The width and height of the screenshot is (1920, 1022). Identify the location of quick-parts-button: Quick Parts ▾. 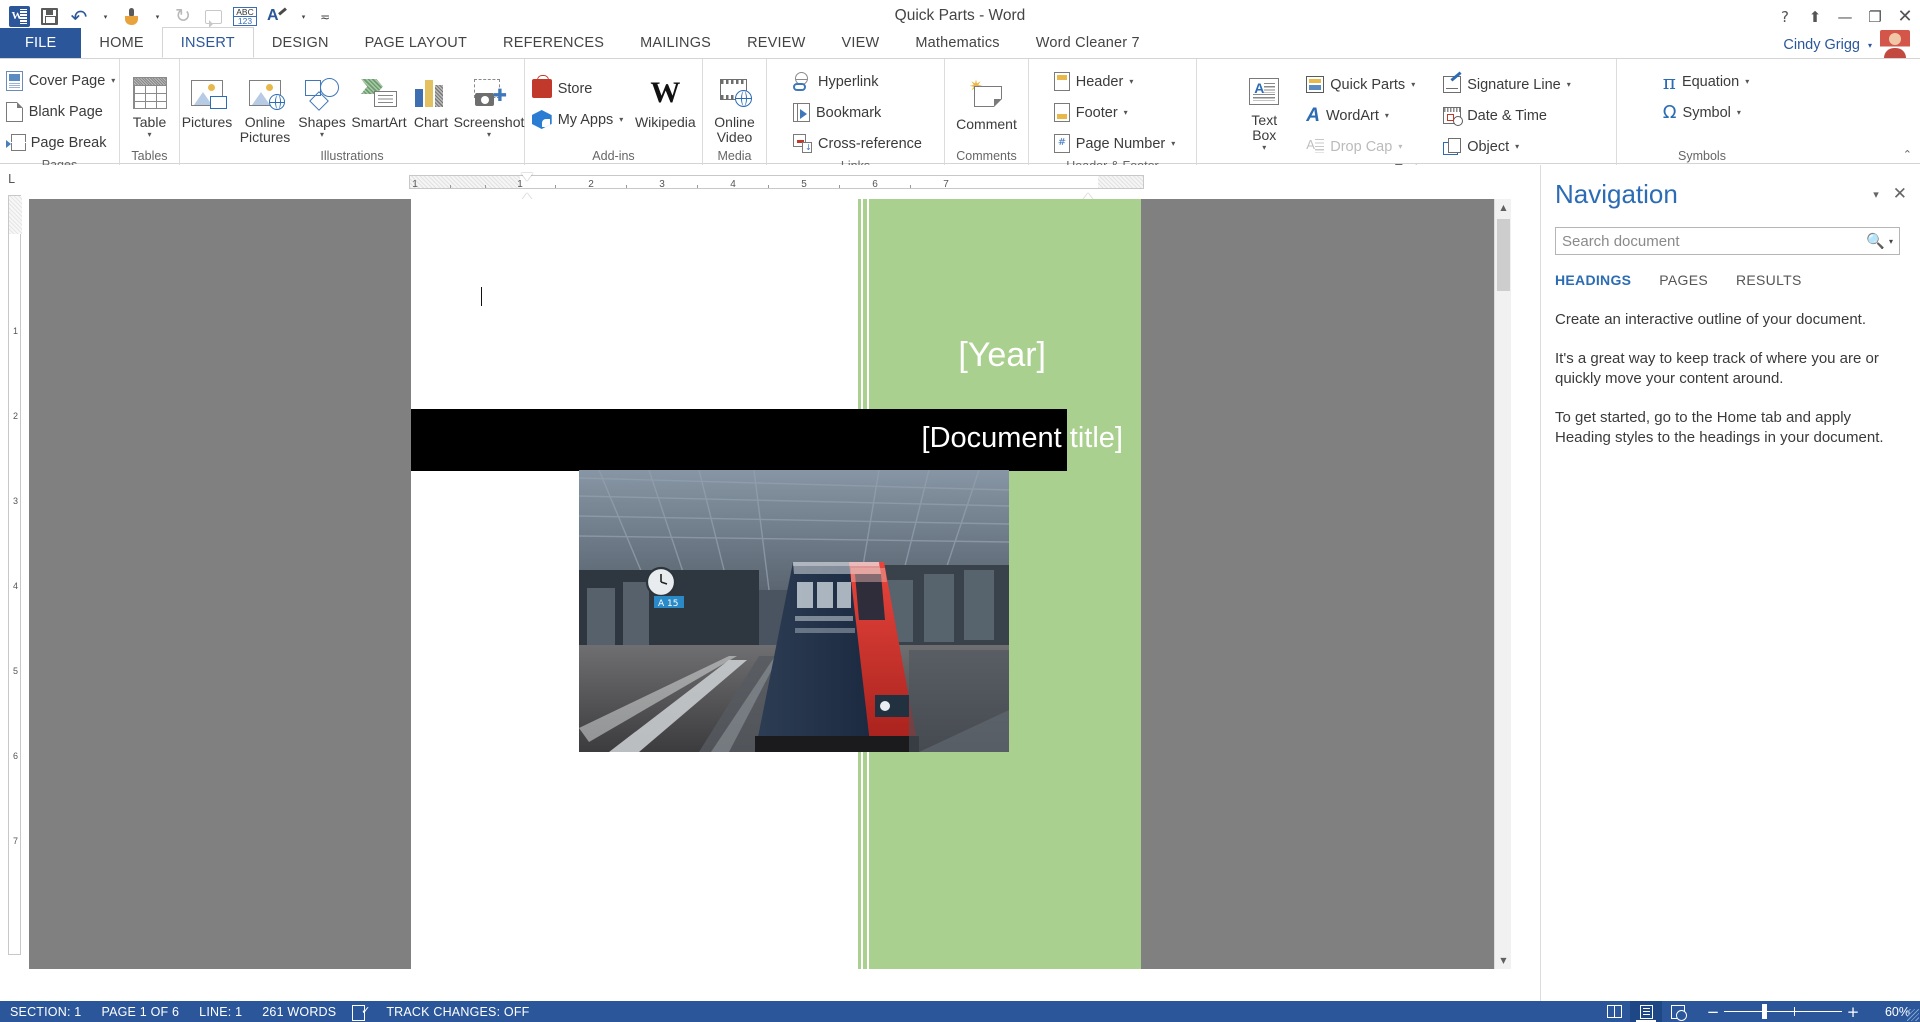
(1360, 84).